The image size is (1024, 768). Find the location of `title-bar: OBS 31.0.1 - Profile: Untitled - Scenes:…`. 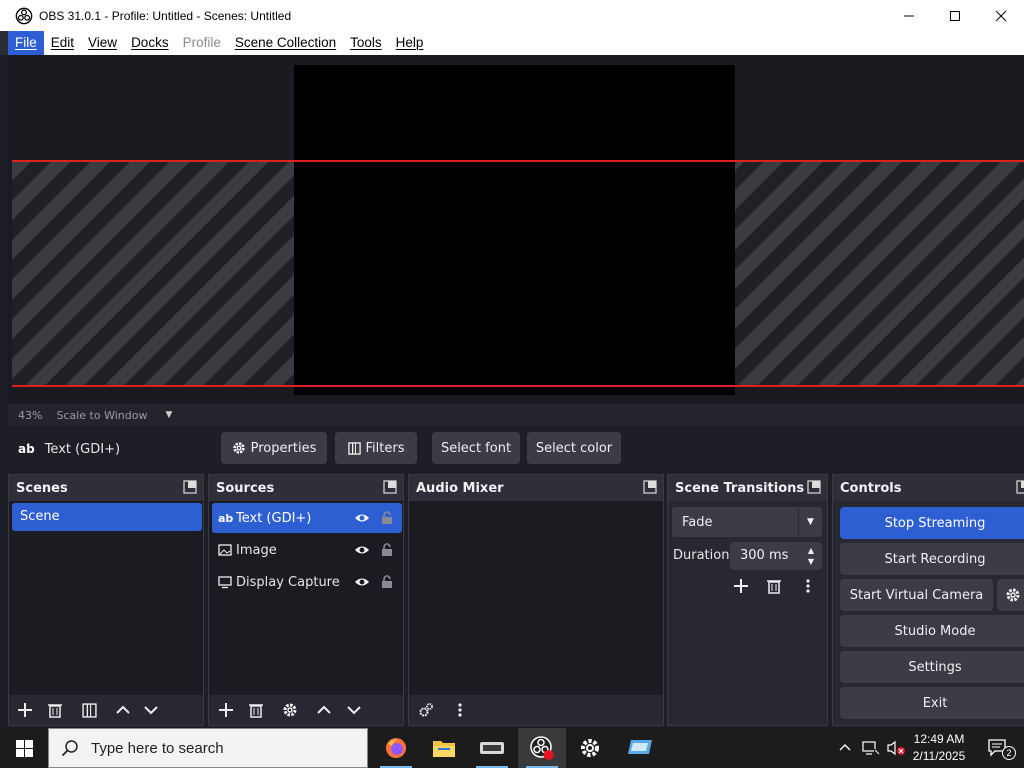

title-bar: OBS 31.0.1 - Profile: Untitled - Scenes:… is located at coordinates (512, 15).